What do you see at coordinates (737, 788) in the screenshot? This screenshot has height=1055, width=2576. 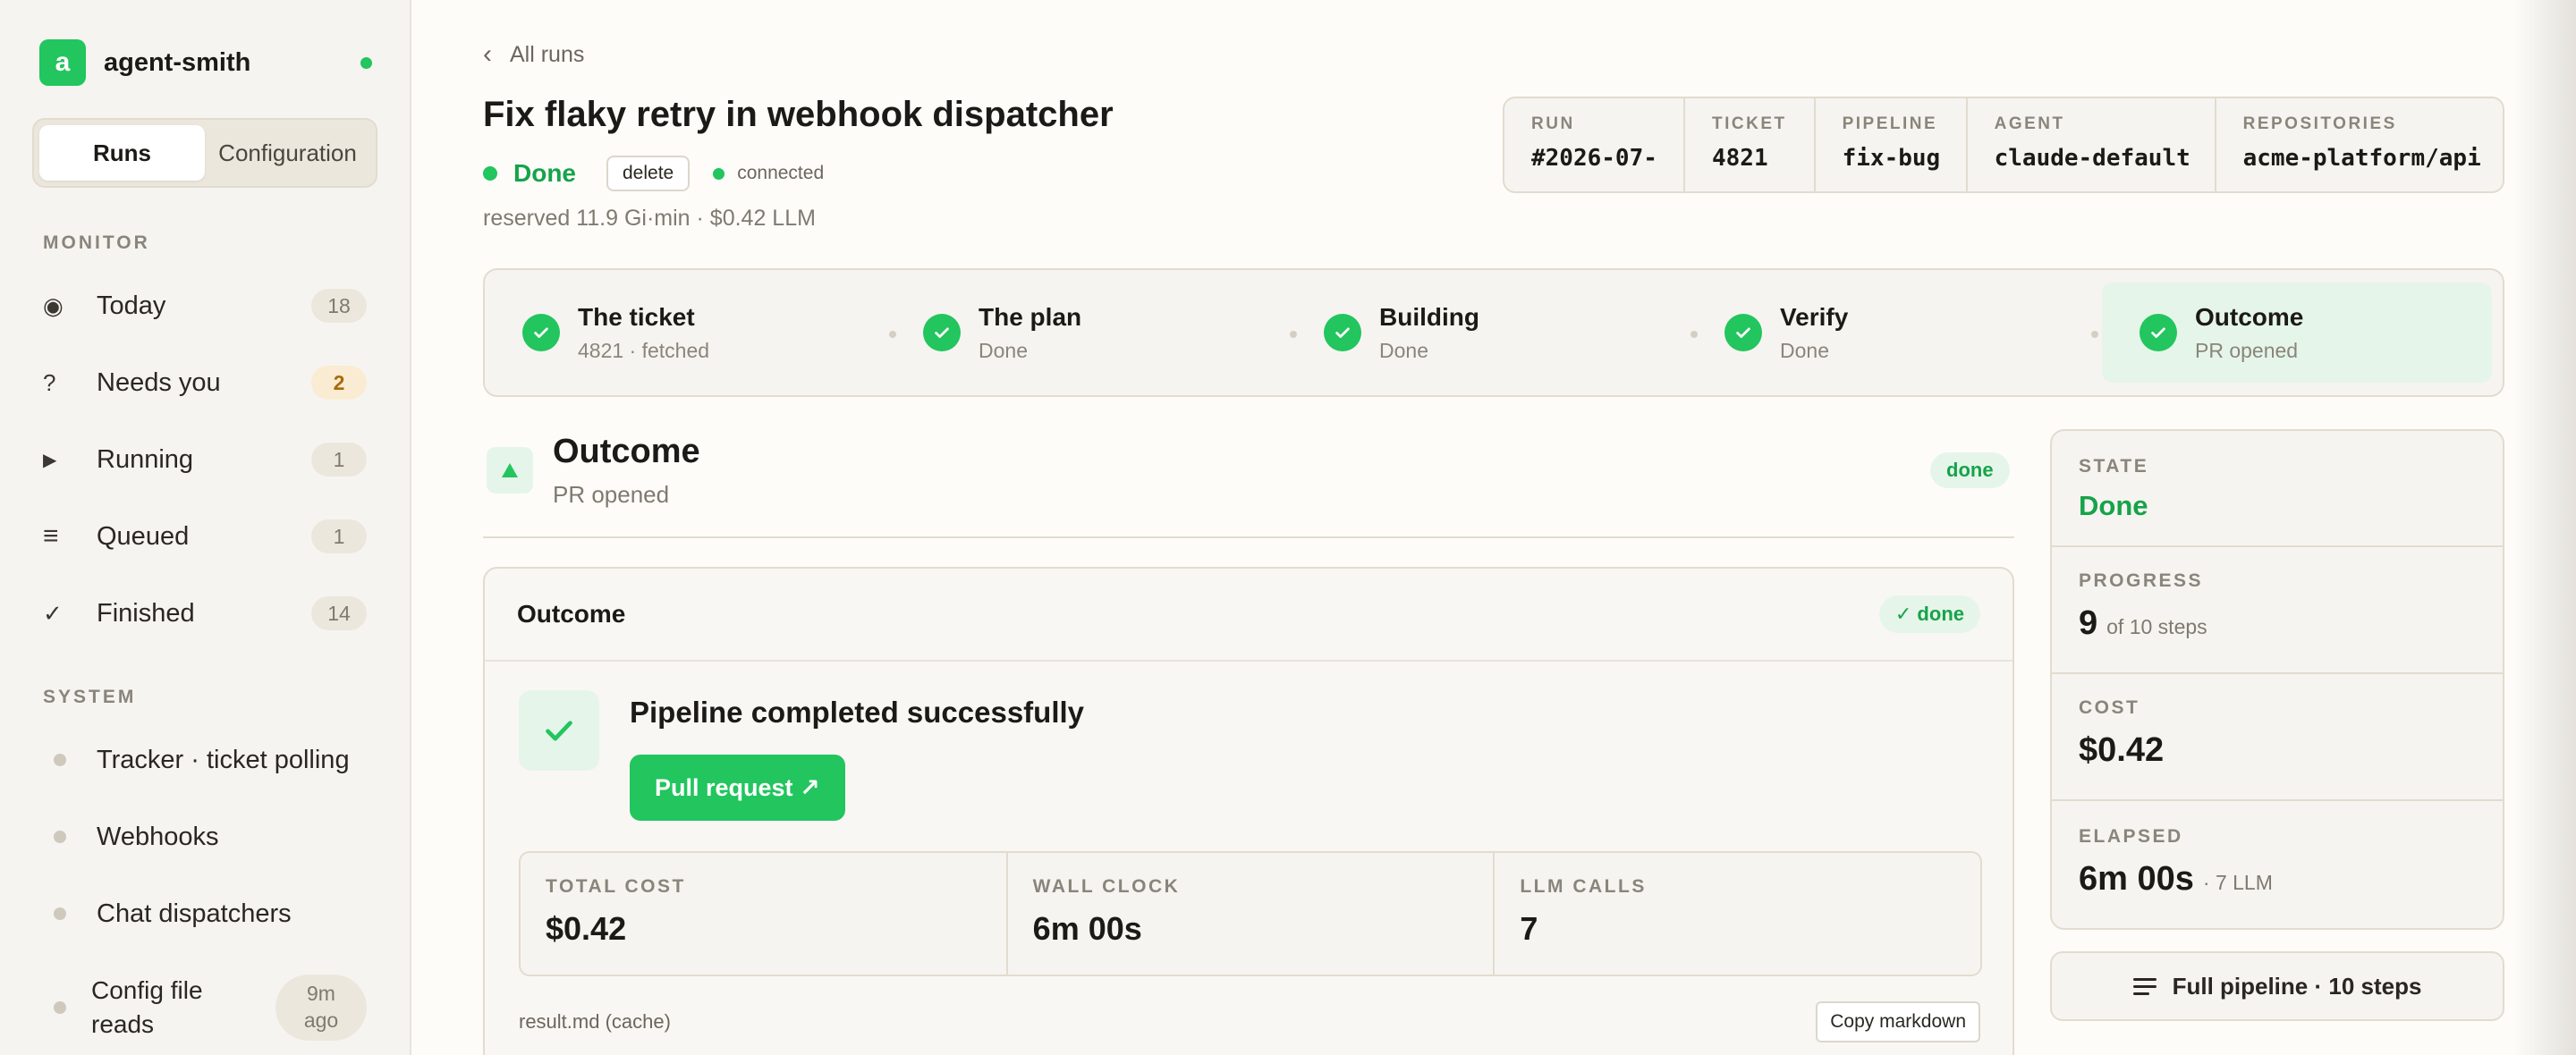 I see `pull-request-button: Pull request ↗` at bounding box center [737, 788].